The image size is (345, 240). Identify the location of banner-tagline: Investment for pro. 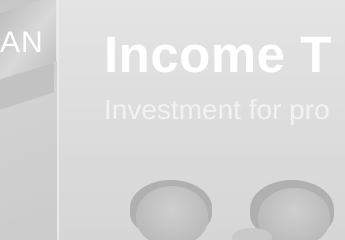
(217, 109).